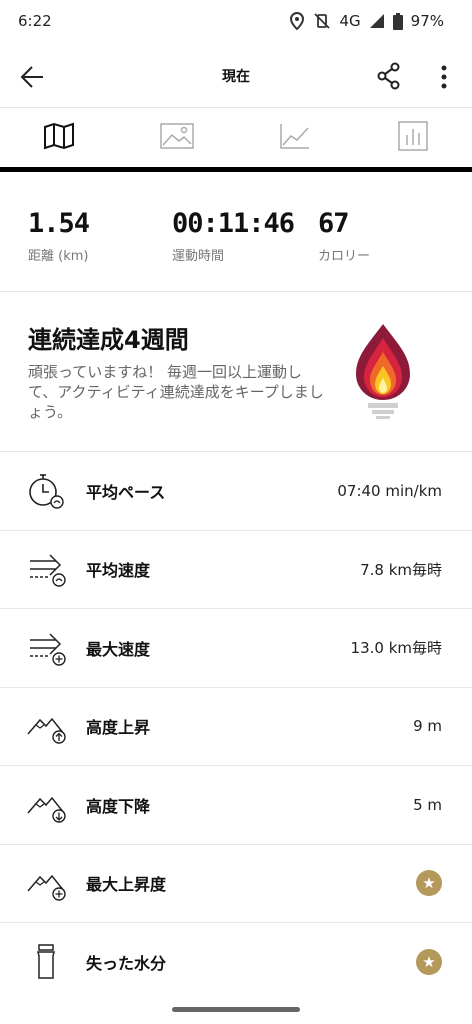 This screenshot has height=1024, width=472. I want to click on stat-row-avg-pace: 平均ペース 07:40 min/km, so click(236, 491).